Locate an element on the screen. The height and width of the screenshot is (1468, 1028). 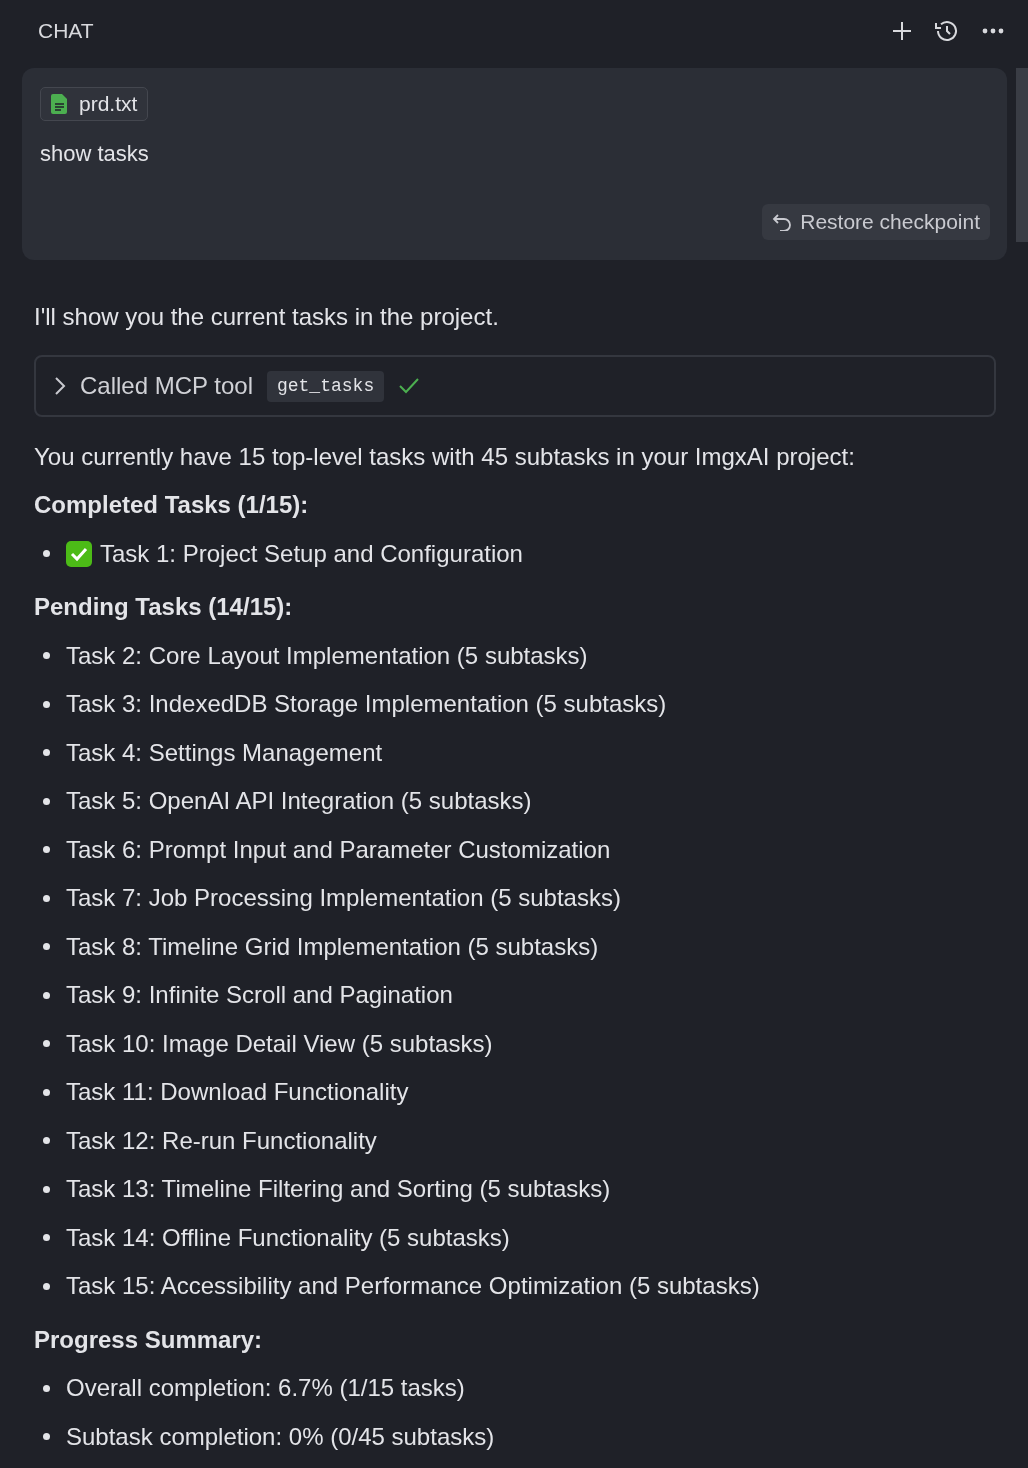
tool-name-badge: get_tasks is located at coordinates (325, 386).